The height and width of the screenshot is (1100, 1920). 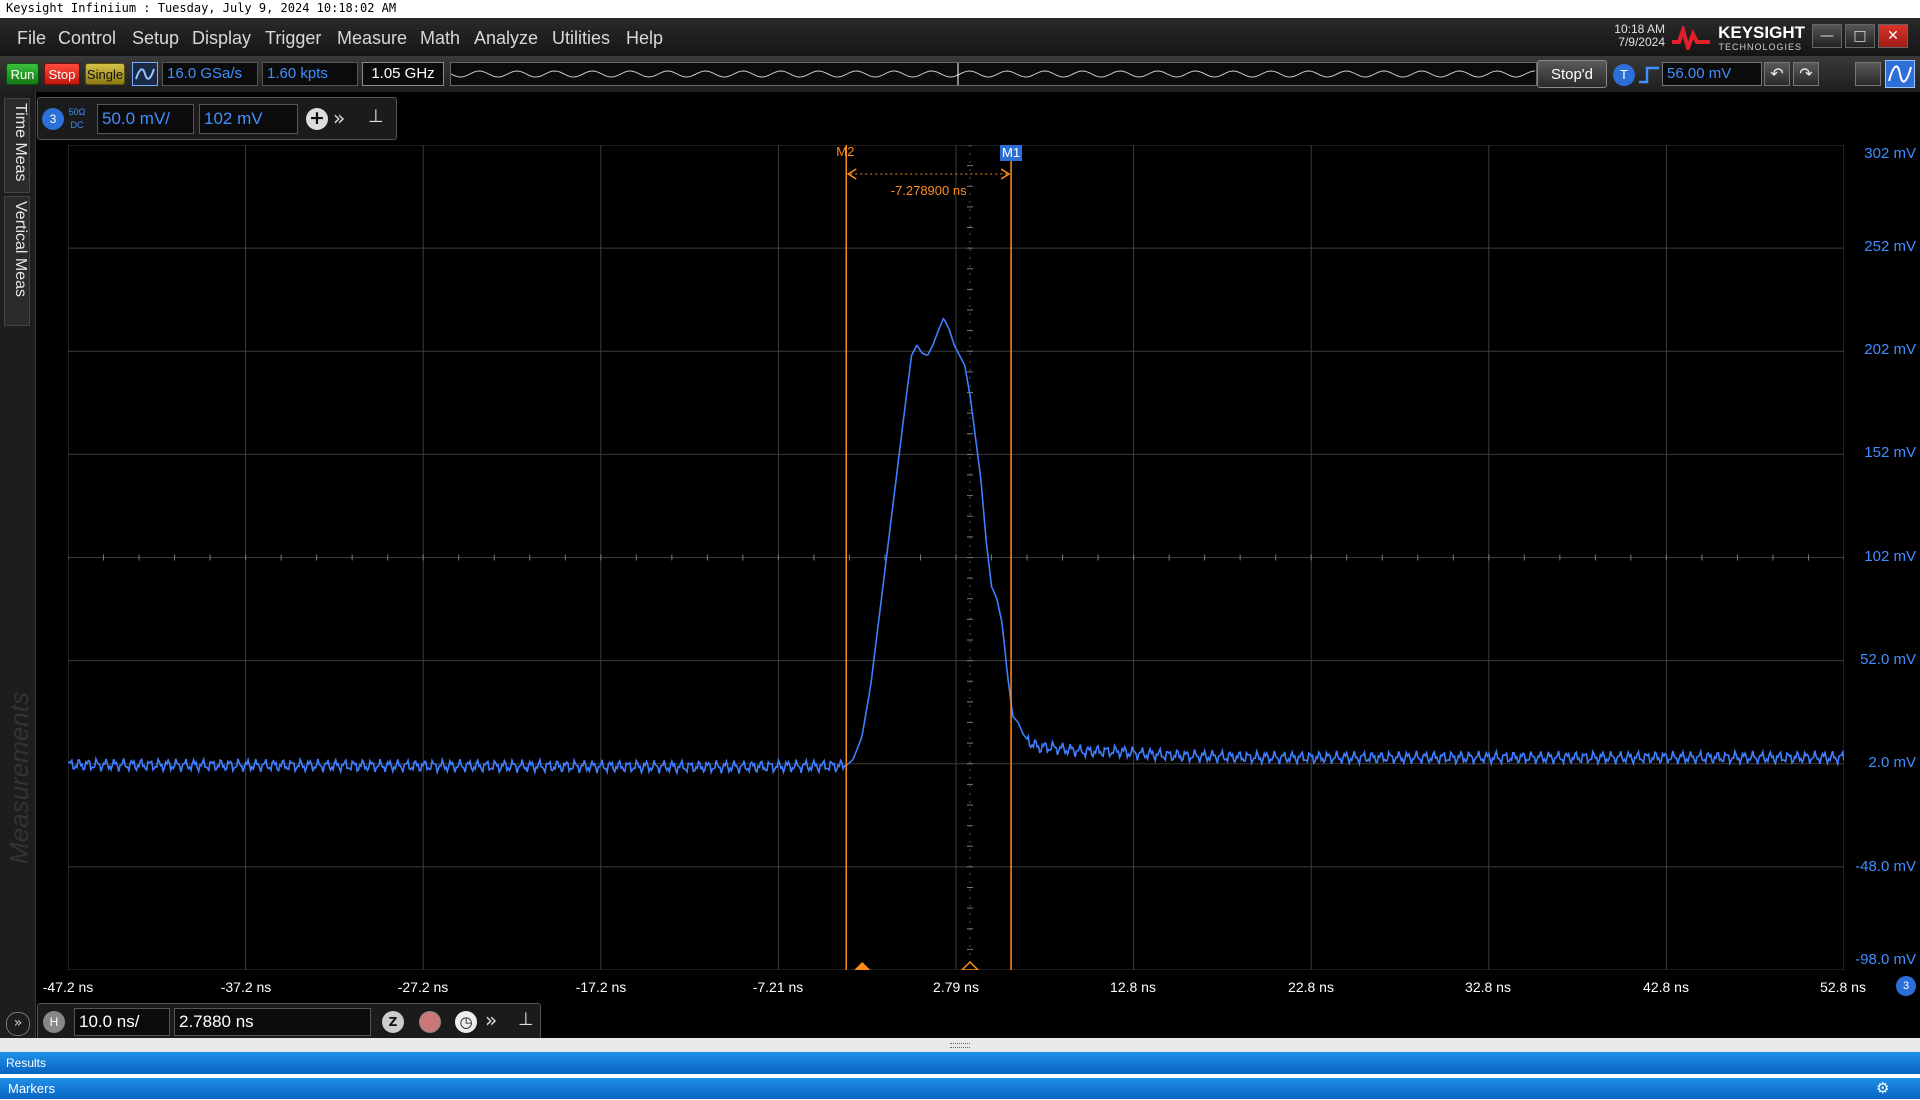 I want to click on run-button: Run, so click(x=22, y=74).